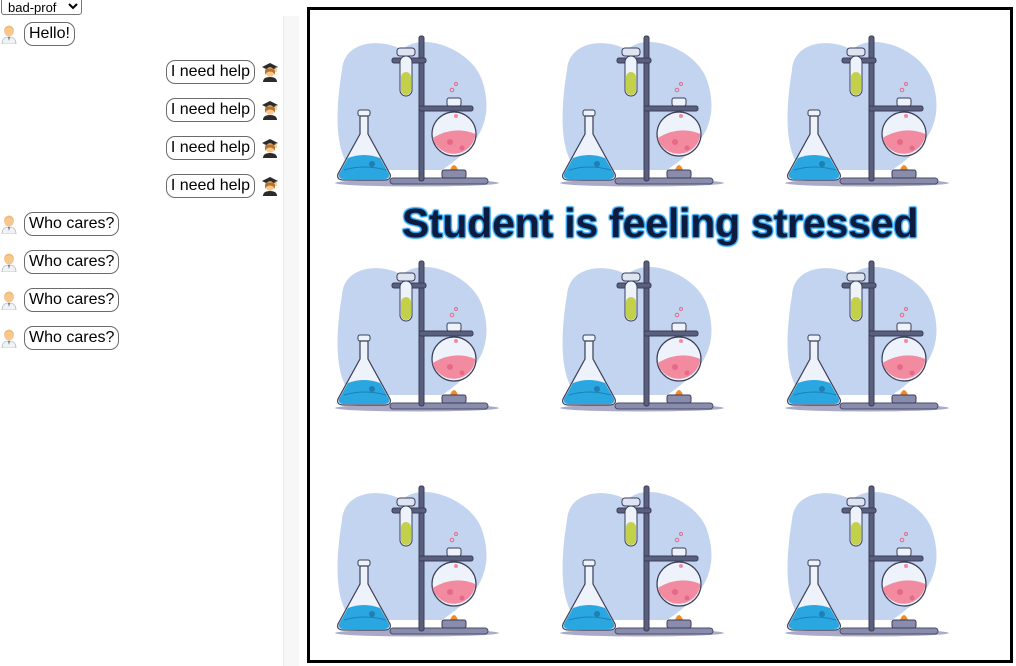 This screenshot has width=1016, height=666. Describe the element at coordinates (49, 34) in the screenshot. I see `chat-bubble: Hello!` at that location.